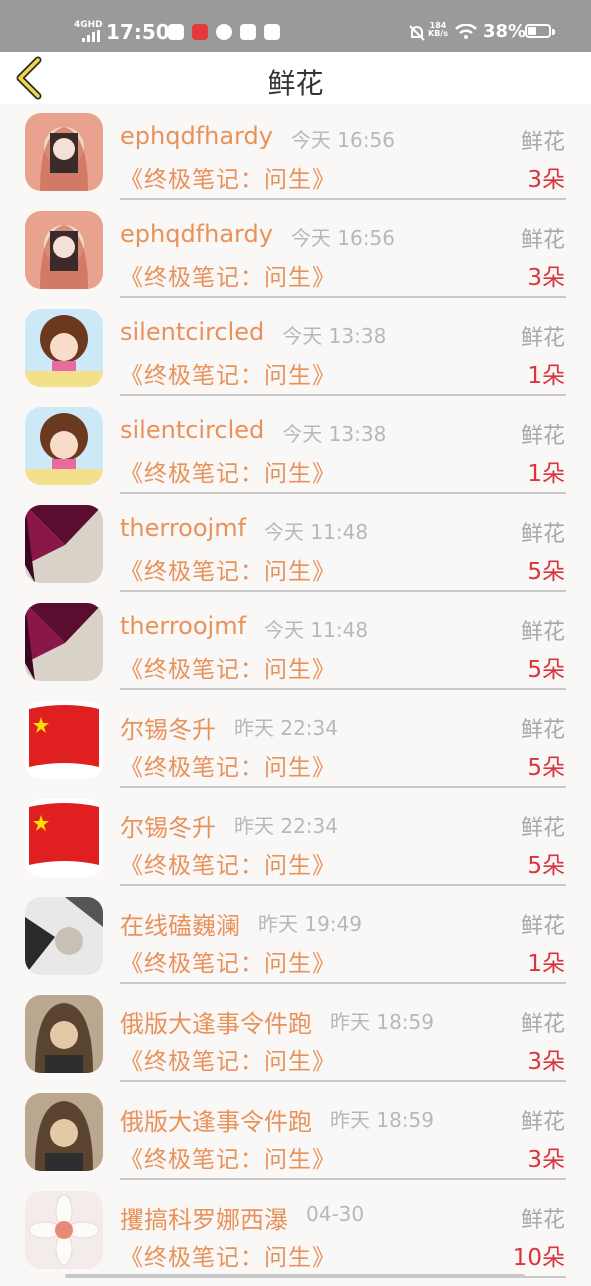 The image size is (591, 1286). Describe the element at coordinates (224, 32) in the screenshot. I see `message-icon` at that location.